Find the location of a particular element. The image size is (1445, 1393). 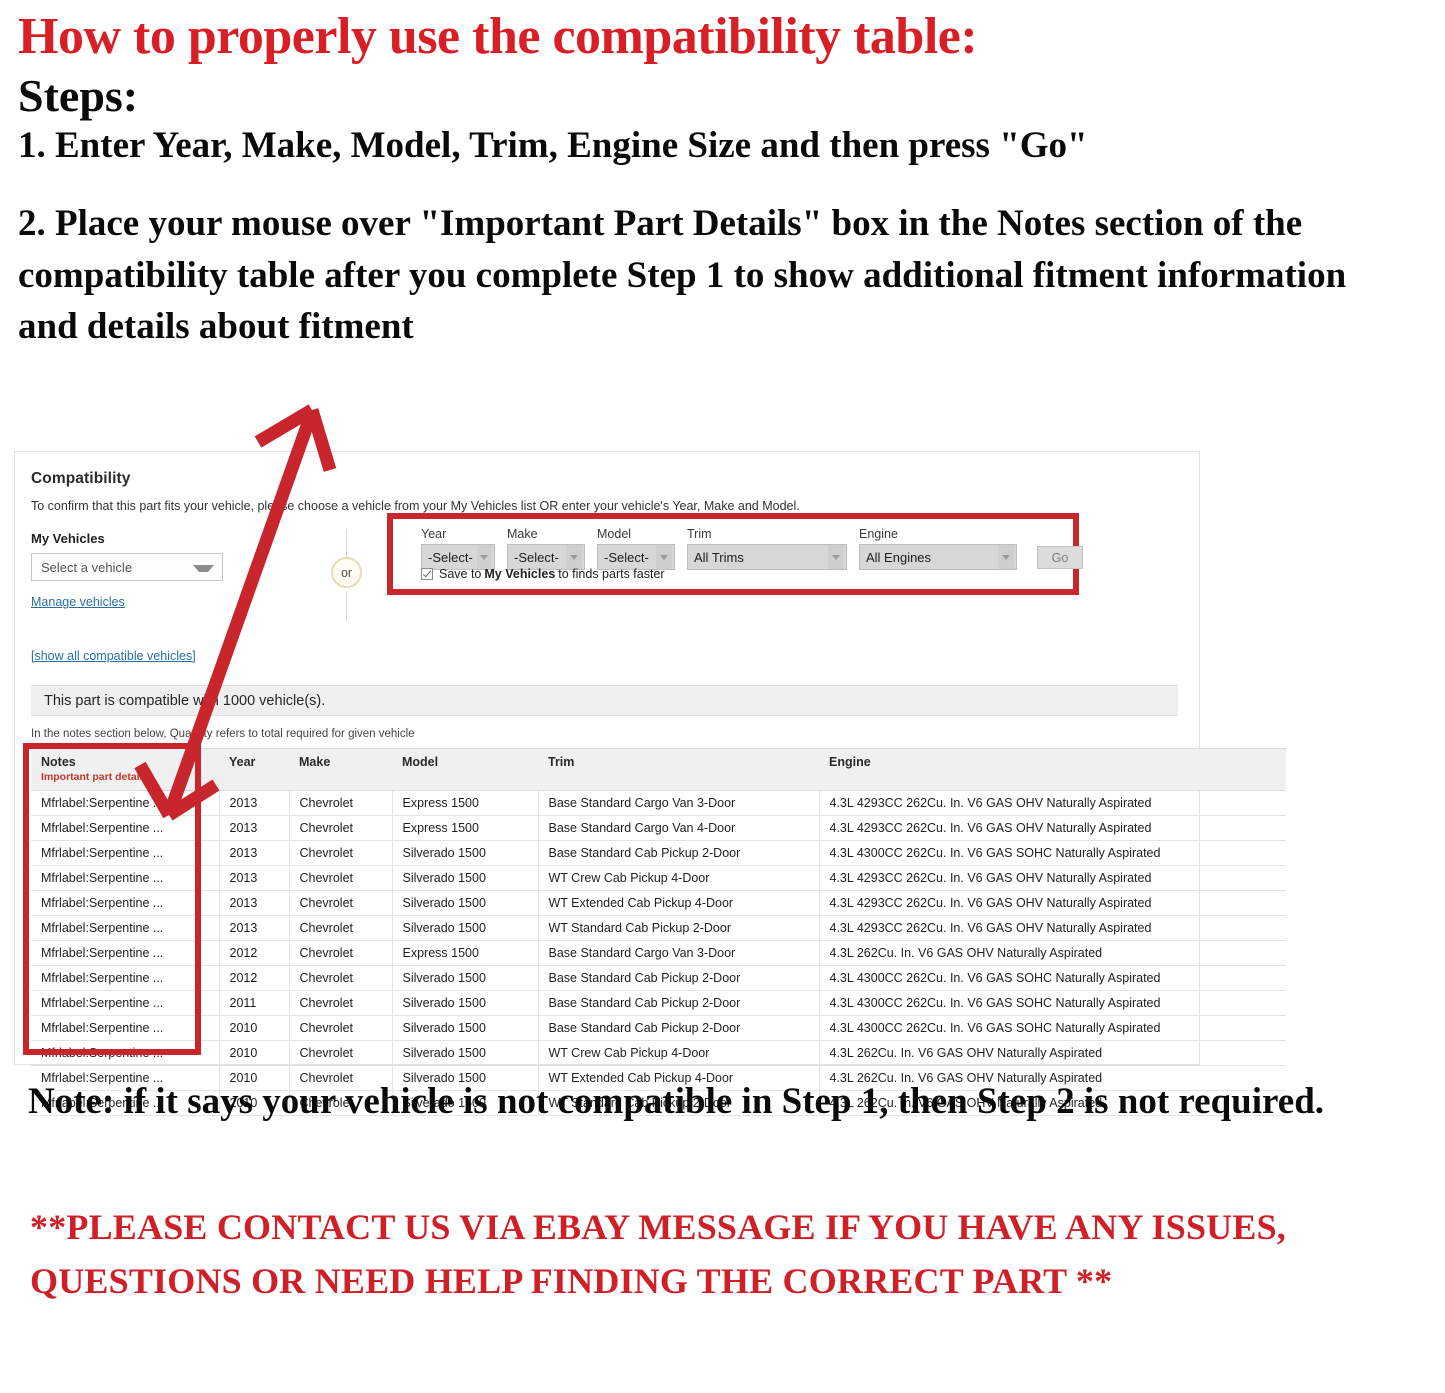

or-badge: or is located at coordinates (346, 572).